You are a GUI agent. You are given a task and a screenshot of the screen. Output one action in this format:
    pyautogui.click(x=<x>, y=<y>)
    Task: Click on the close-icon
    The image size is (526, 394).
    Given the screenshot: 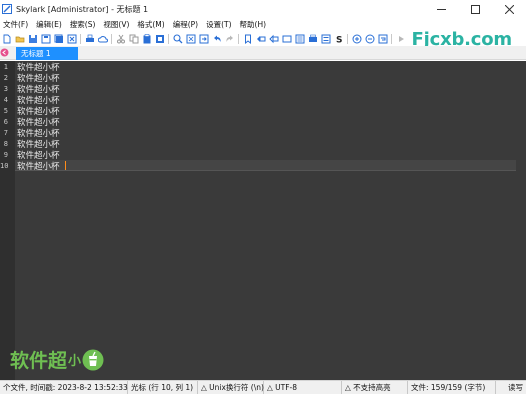 What is the action you would take?
    pyautogui.click(x=509, y=9)
    